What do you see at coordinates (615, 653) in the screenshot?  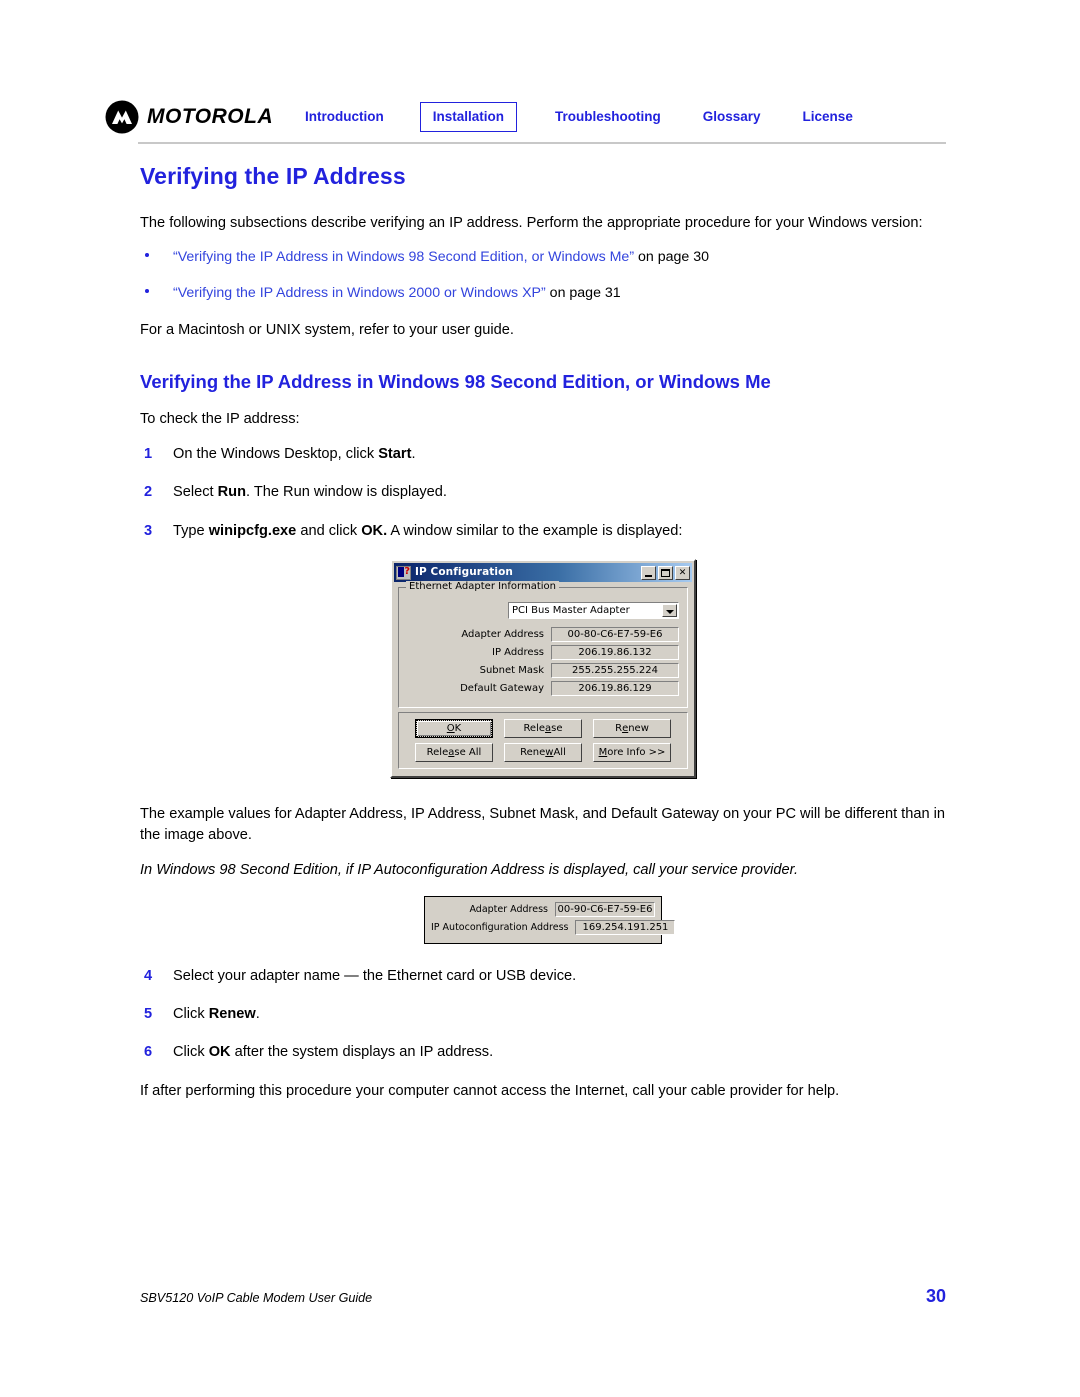 I see `field-value: 206.19.86.132` at bounding box center [615, 653].